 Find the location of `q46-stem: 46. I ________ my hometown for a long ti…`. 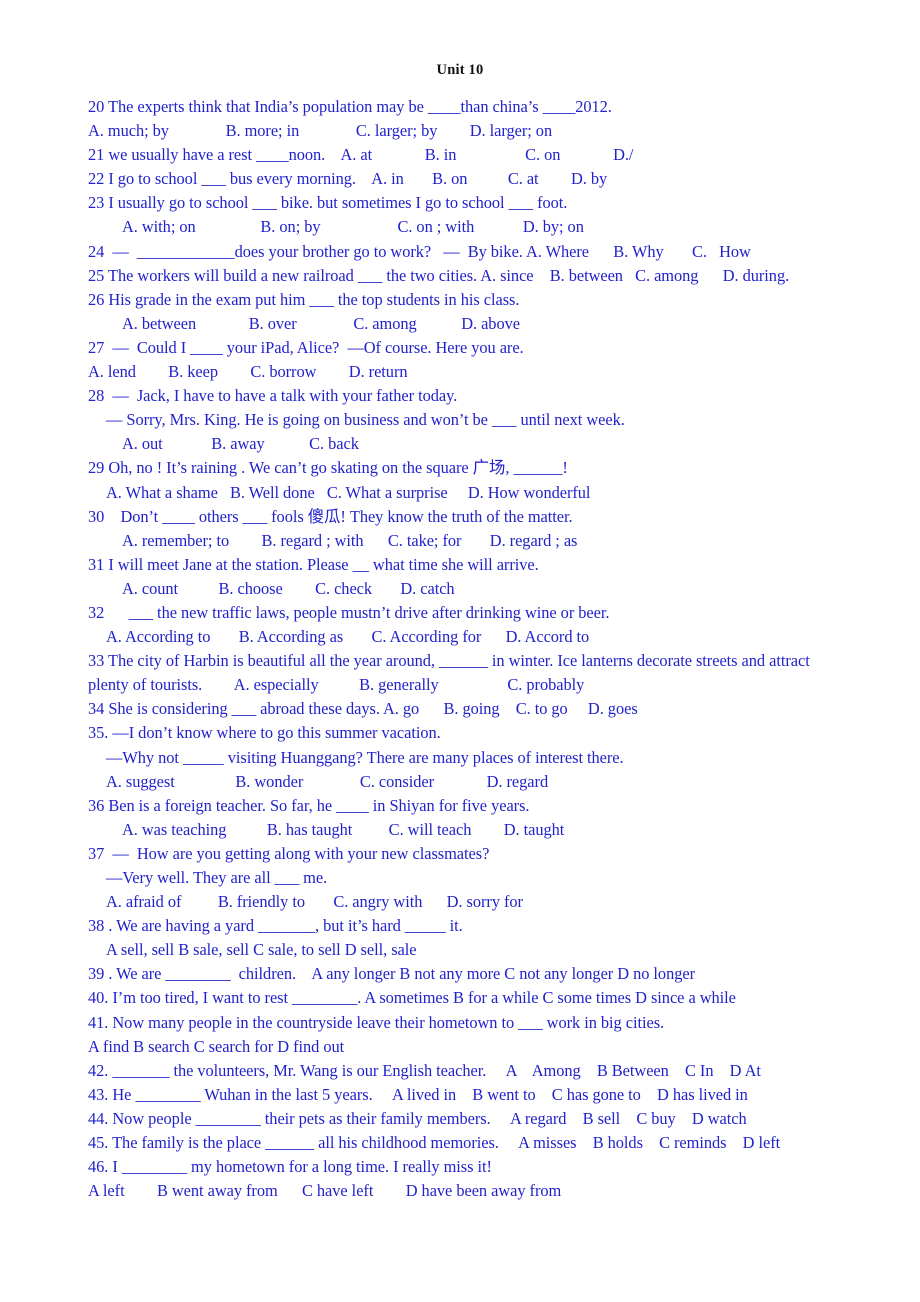

q46-stem: 46. I ________ my hometown for a long ti… is located at coordinates (290, 1167).